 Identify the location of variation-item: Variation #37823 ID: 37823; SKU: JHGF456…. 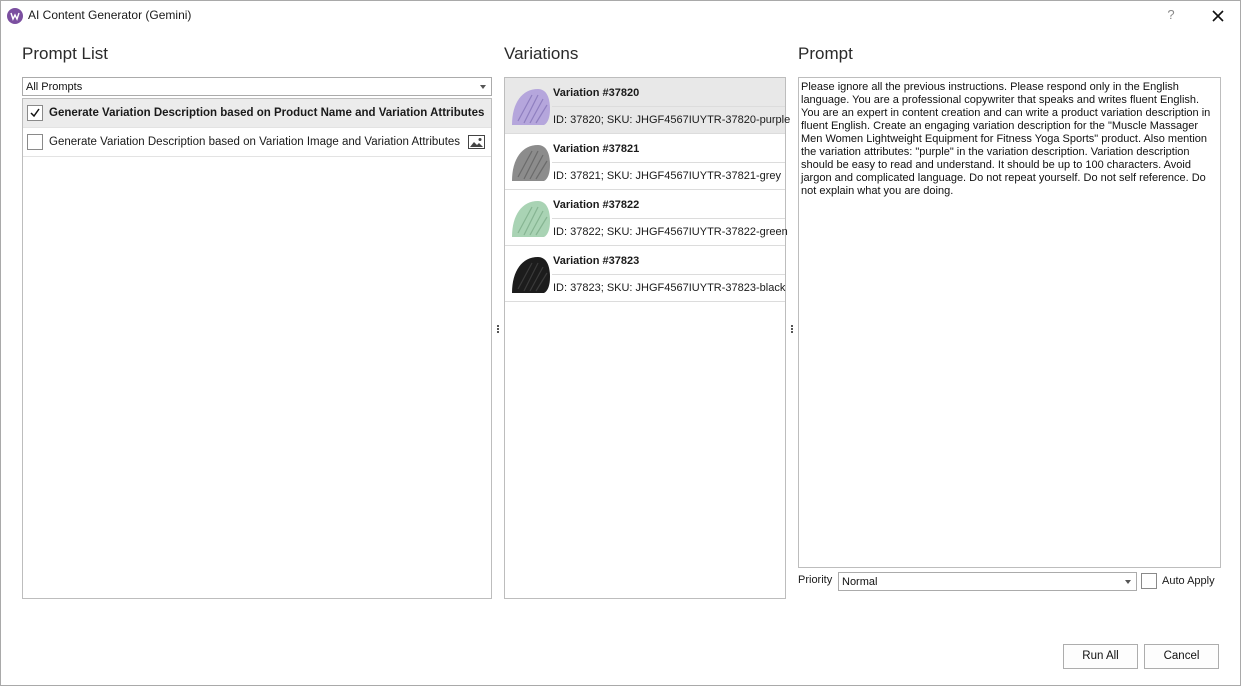
(645, 274).